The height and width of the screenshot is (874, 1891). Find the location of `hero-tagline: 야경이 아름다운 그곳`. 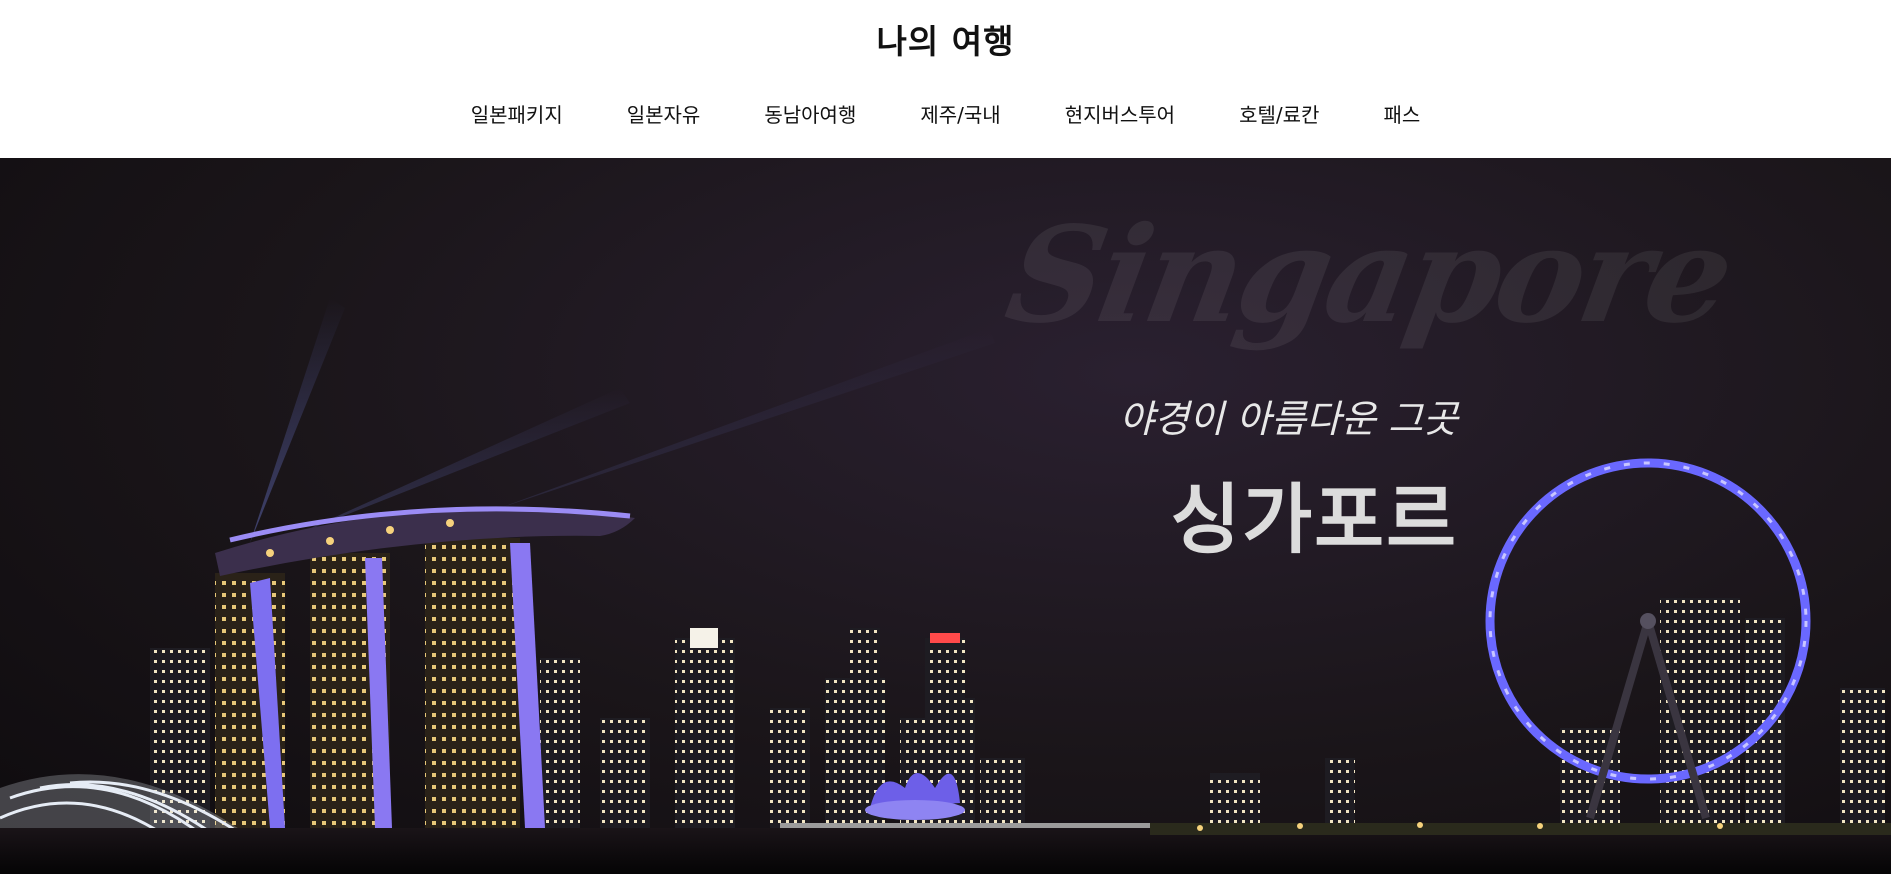

hero-tagline: 야경이 아름다운 그곳 is located at coordinates (1288, 419).